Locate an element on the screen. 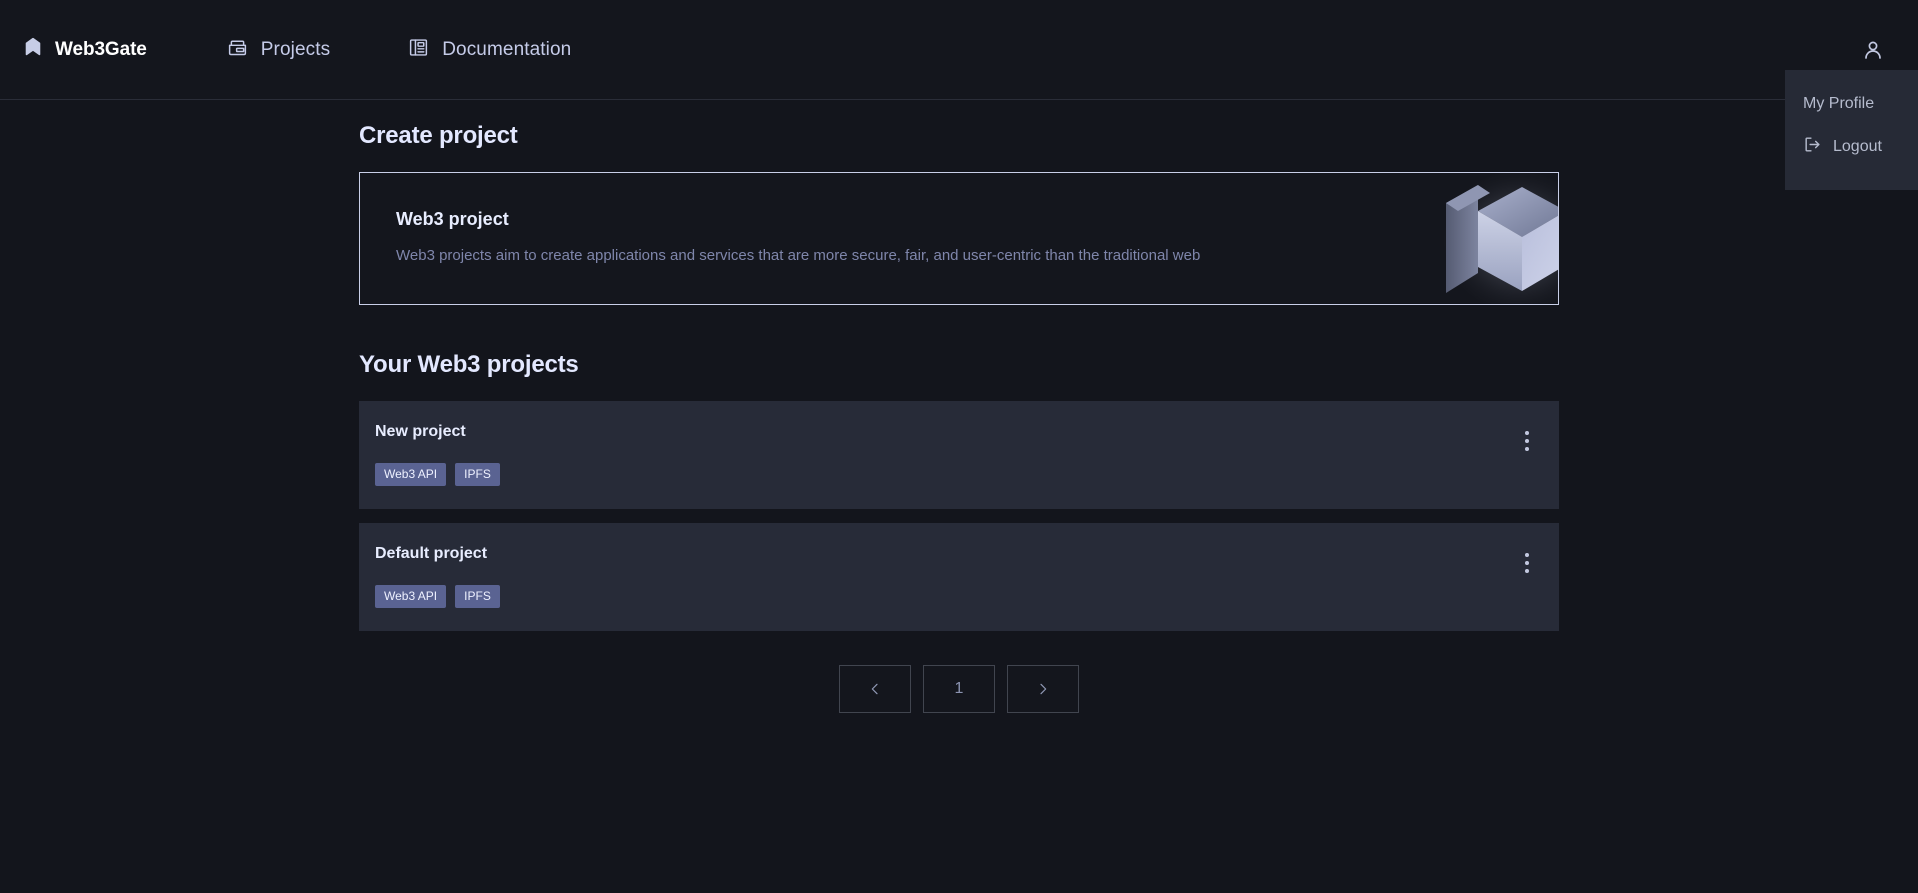  create-project-title: Create project is located at coordinates (438, 135).